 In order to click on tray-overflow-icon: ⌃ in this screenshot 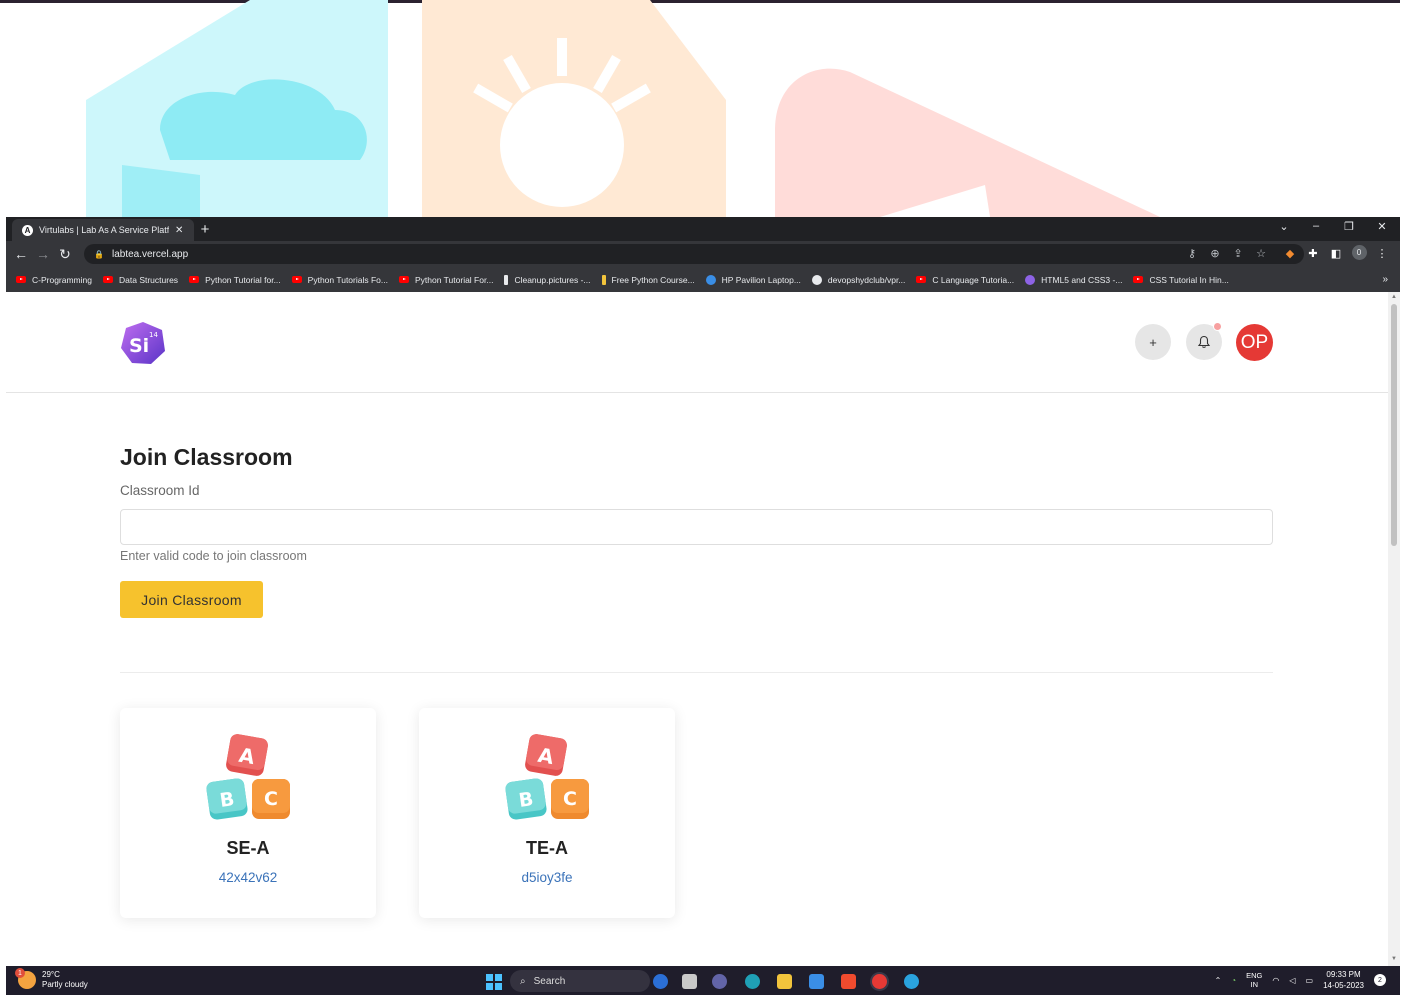, I will do `click(1218, 980)`.